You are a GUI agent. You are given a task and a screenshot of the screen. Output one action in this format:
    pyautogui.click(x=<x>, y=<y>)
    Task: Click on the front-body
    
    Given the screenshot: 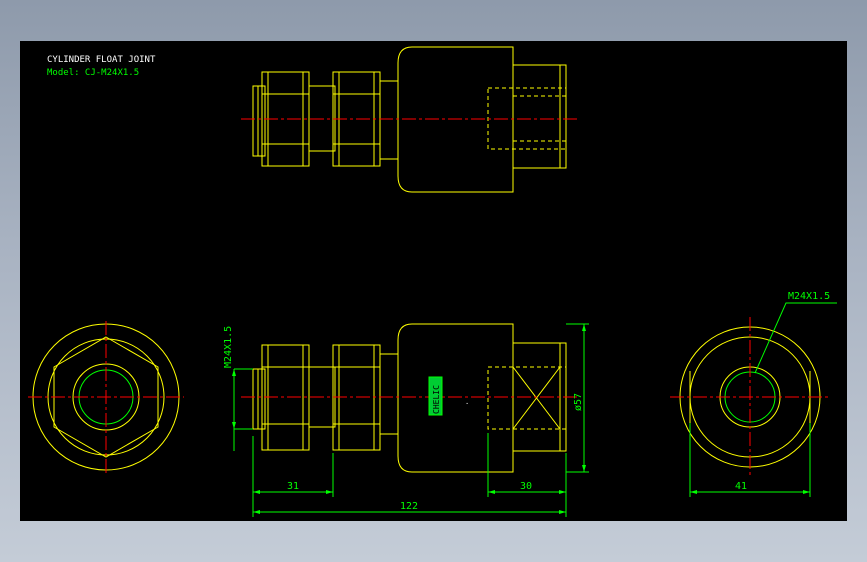 What is the action you would take?
    pyautogui.click(x=455, y=398)
    